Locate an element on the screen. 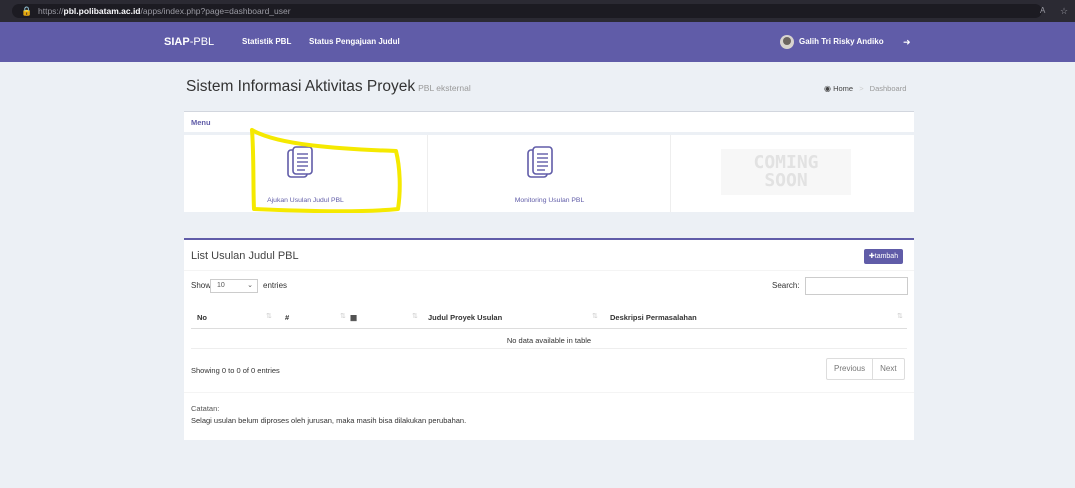 This screenshot has width=1075, height=488. logout-icon: ➜ is located at coordinates (907, 42).